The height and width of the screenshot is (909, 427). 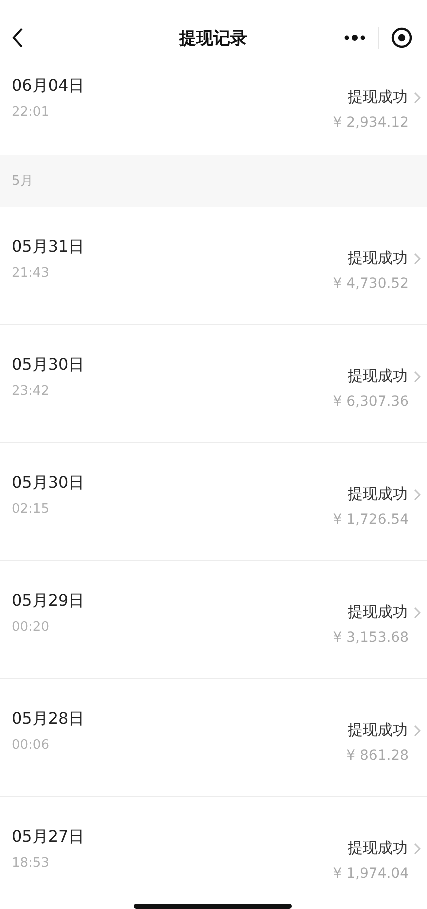 I want to click on record-date: 05月27日, so click(x=48, y=837).